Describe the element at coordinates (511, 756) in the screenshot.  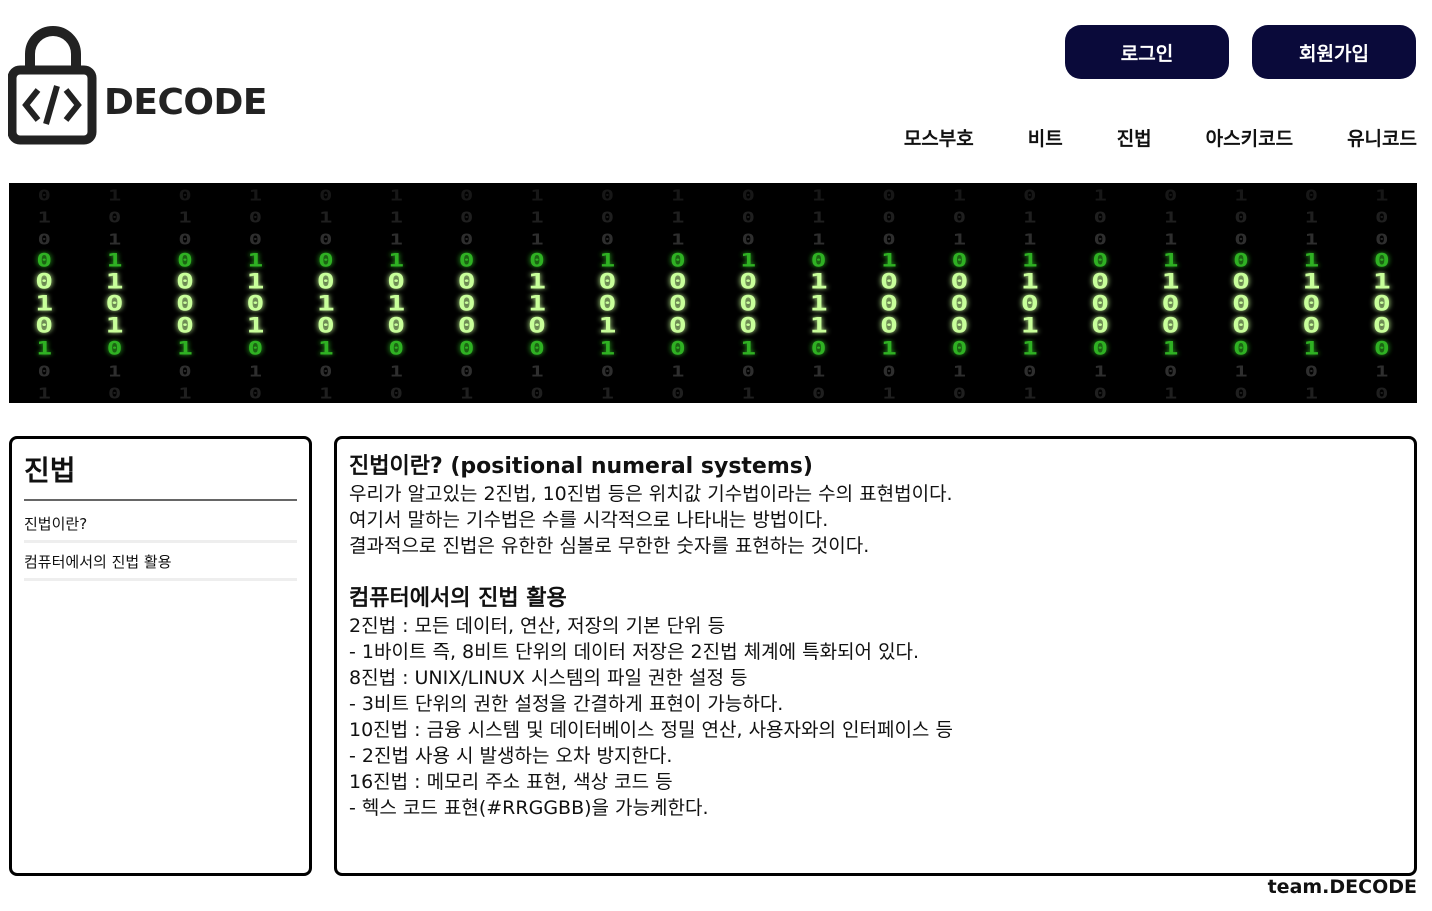
I see `content-line: - 2진법 사용 시 발생하는 오차 방지한다.` at that location.